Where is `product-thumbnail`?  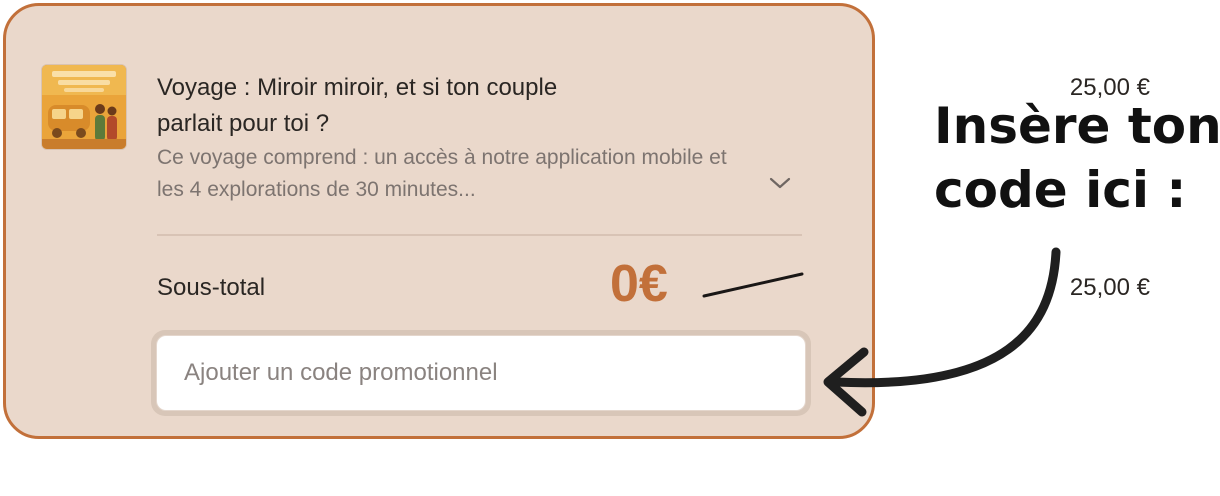
product-thumbnail is located at coordinates (84, 107).